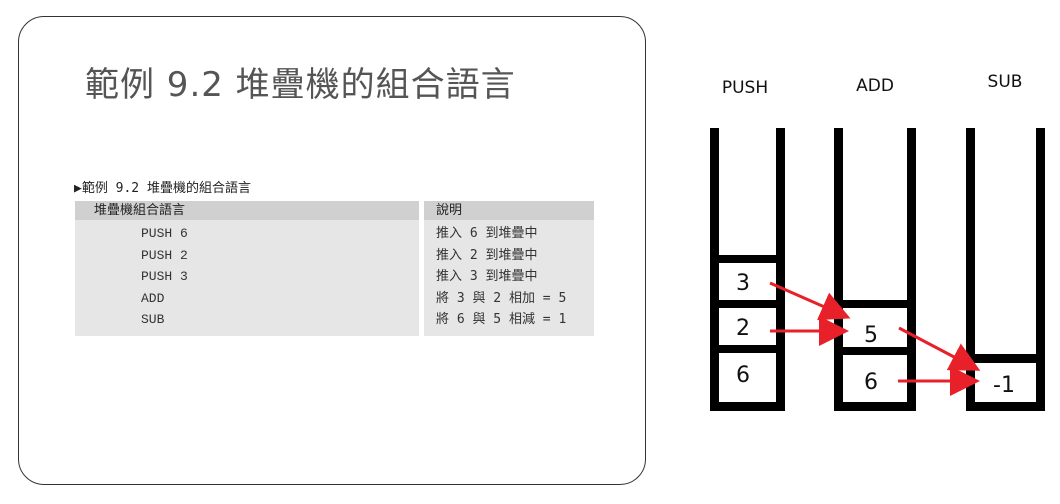  I want to click on stack-push-cell: 3, so click(743, 283).